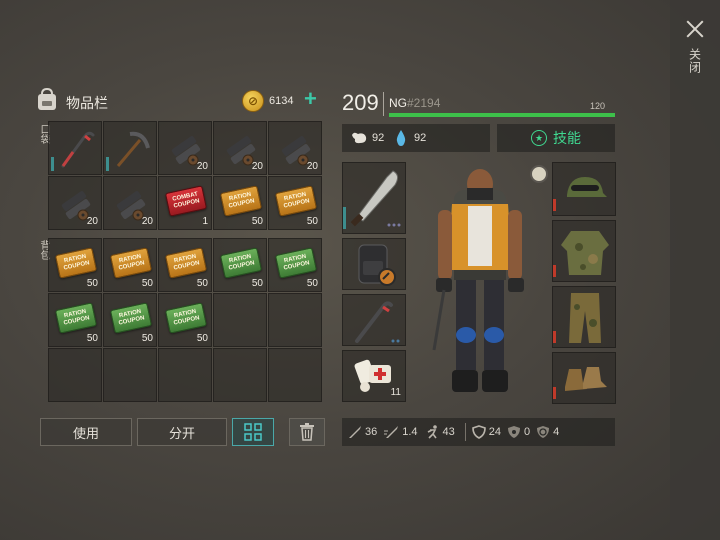  What do you see at coordinates (584, 317) in the screenshot?
I see `legs-slot` at bounding box center [584, 317].